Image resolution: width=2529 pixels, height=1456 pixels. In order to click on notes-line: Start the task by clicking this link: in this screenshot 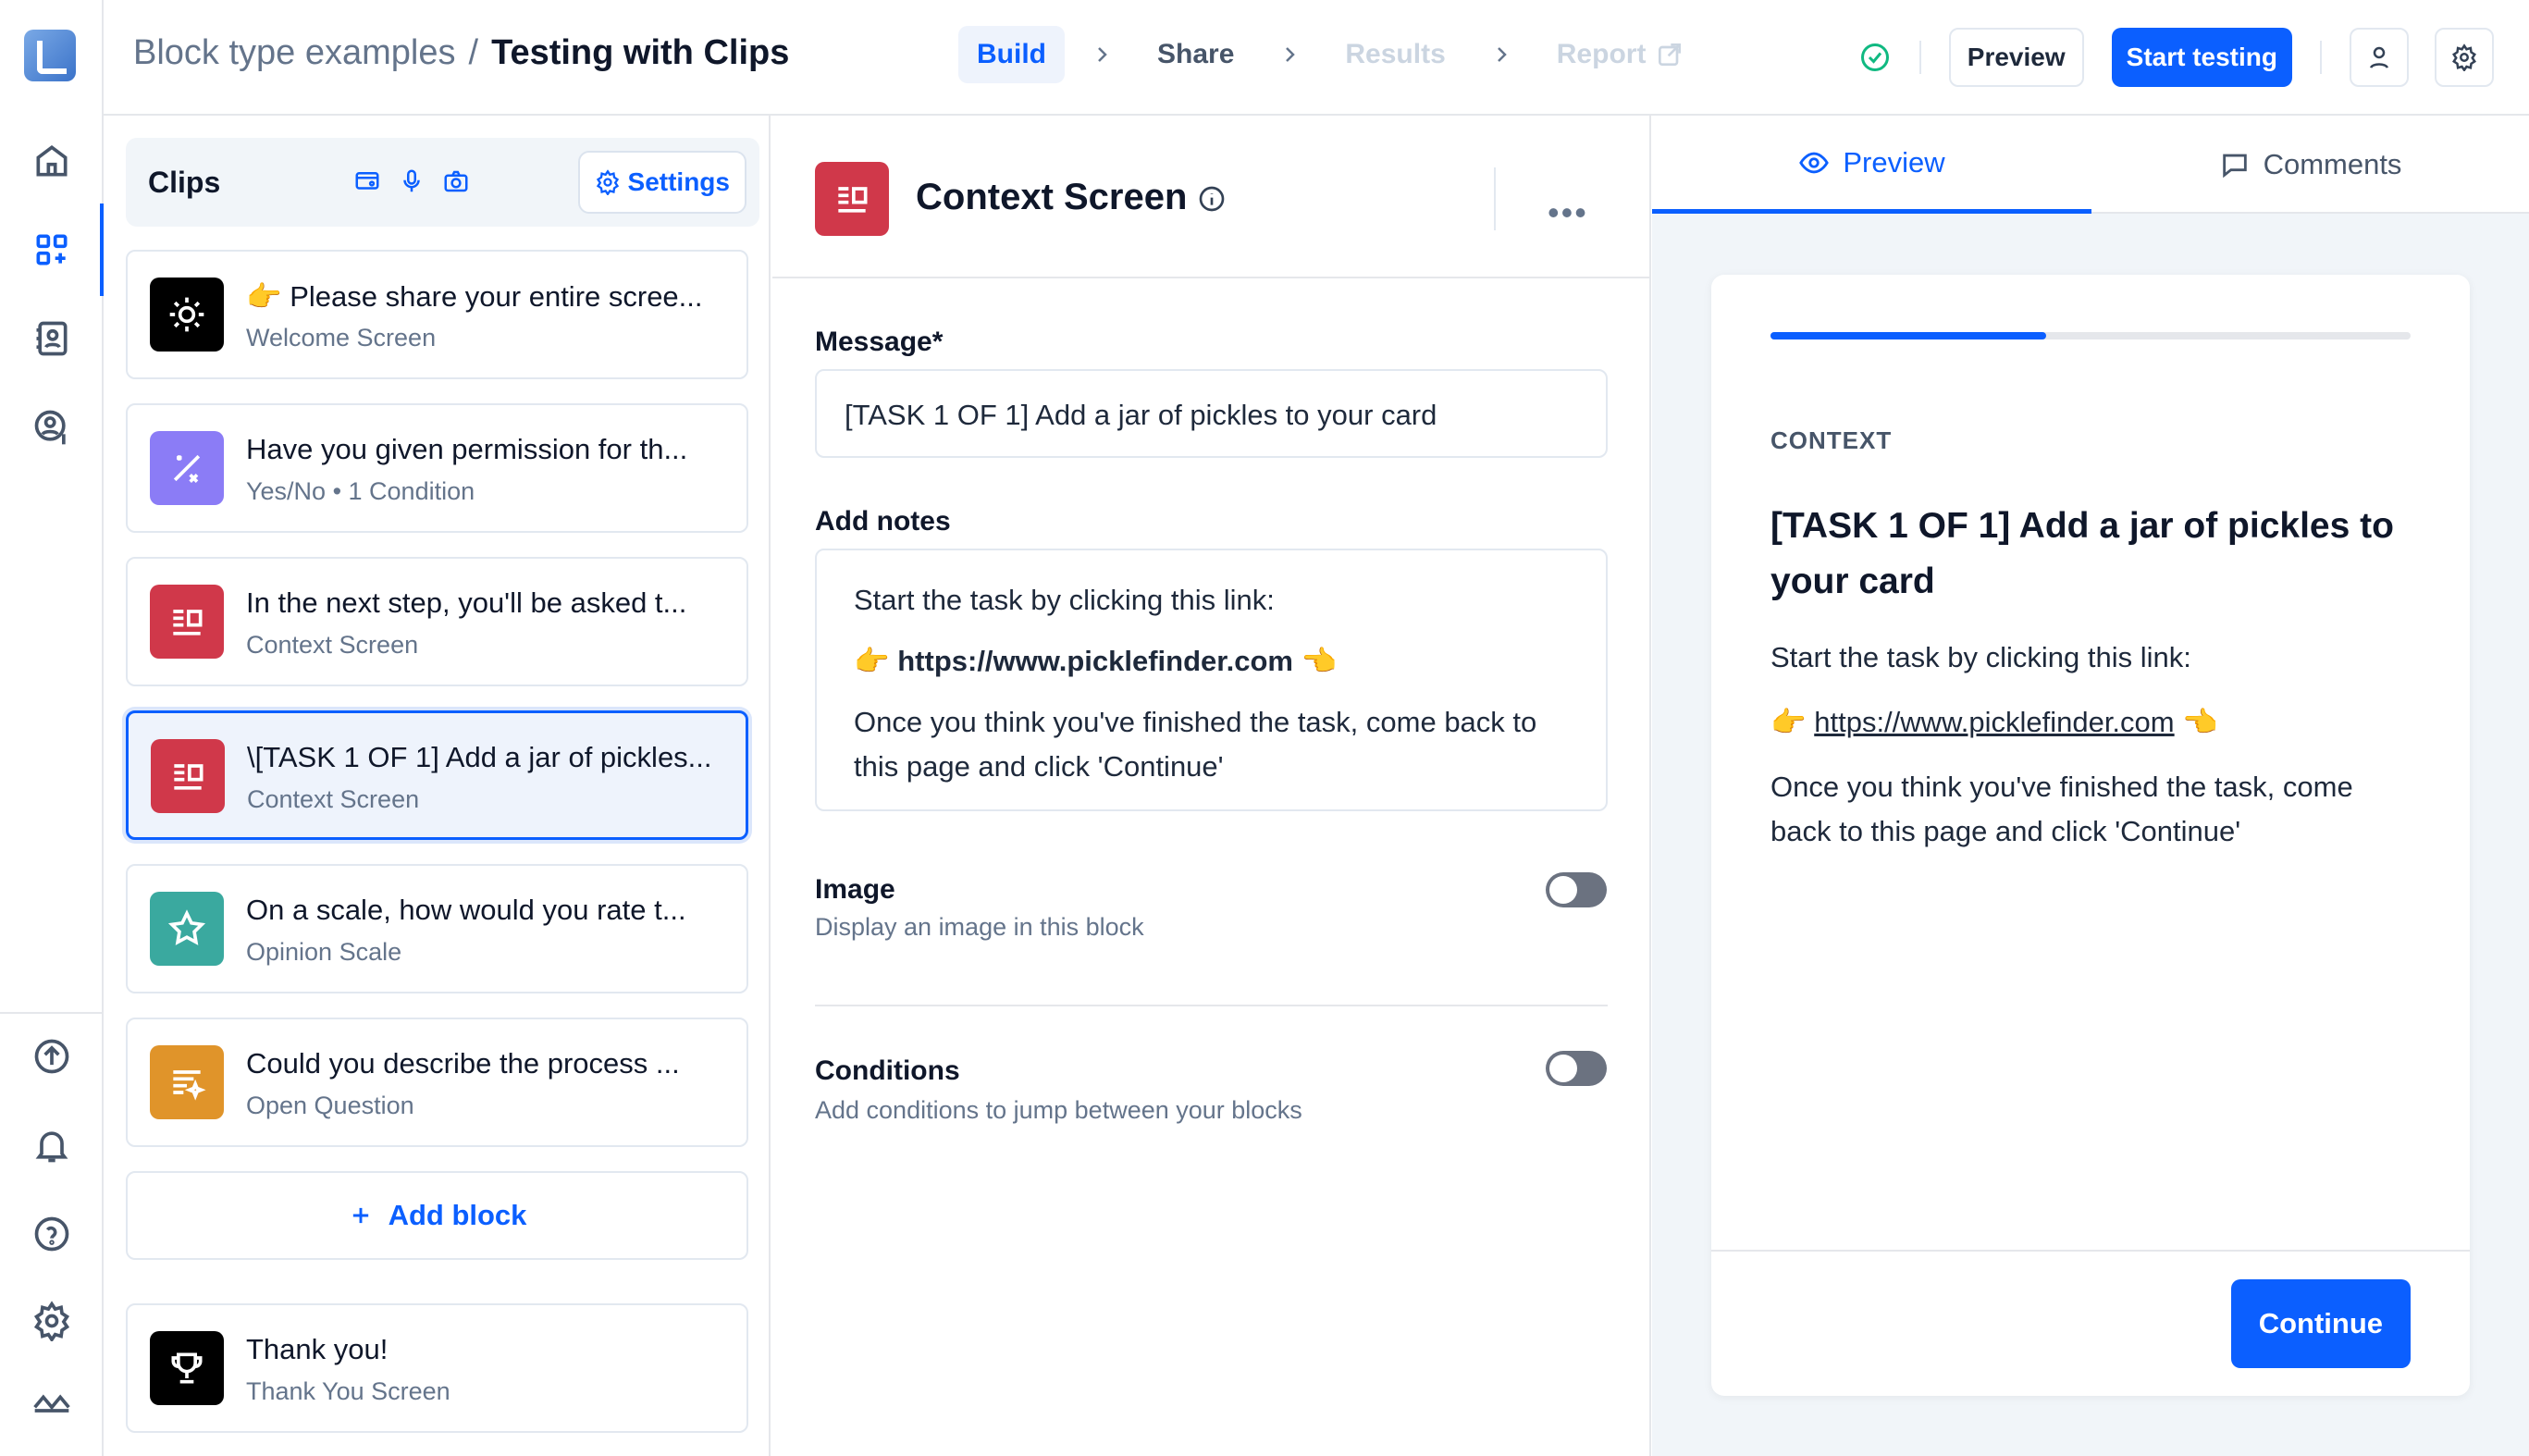, I will do `click(1064, 600)`.